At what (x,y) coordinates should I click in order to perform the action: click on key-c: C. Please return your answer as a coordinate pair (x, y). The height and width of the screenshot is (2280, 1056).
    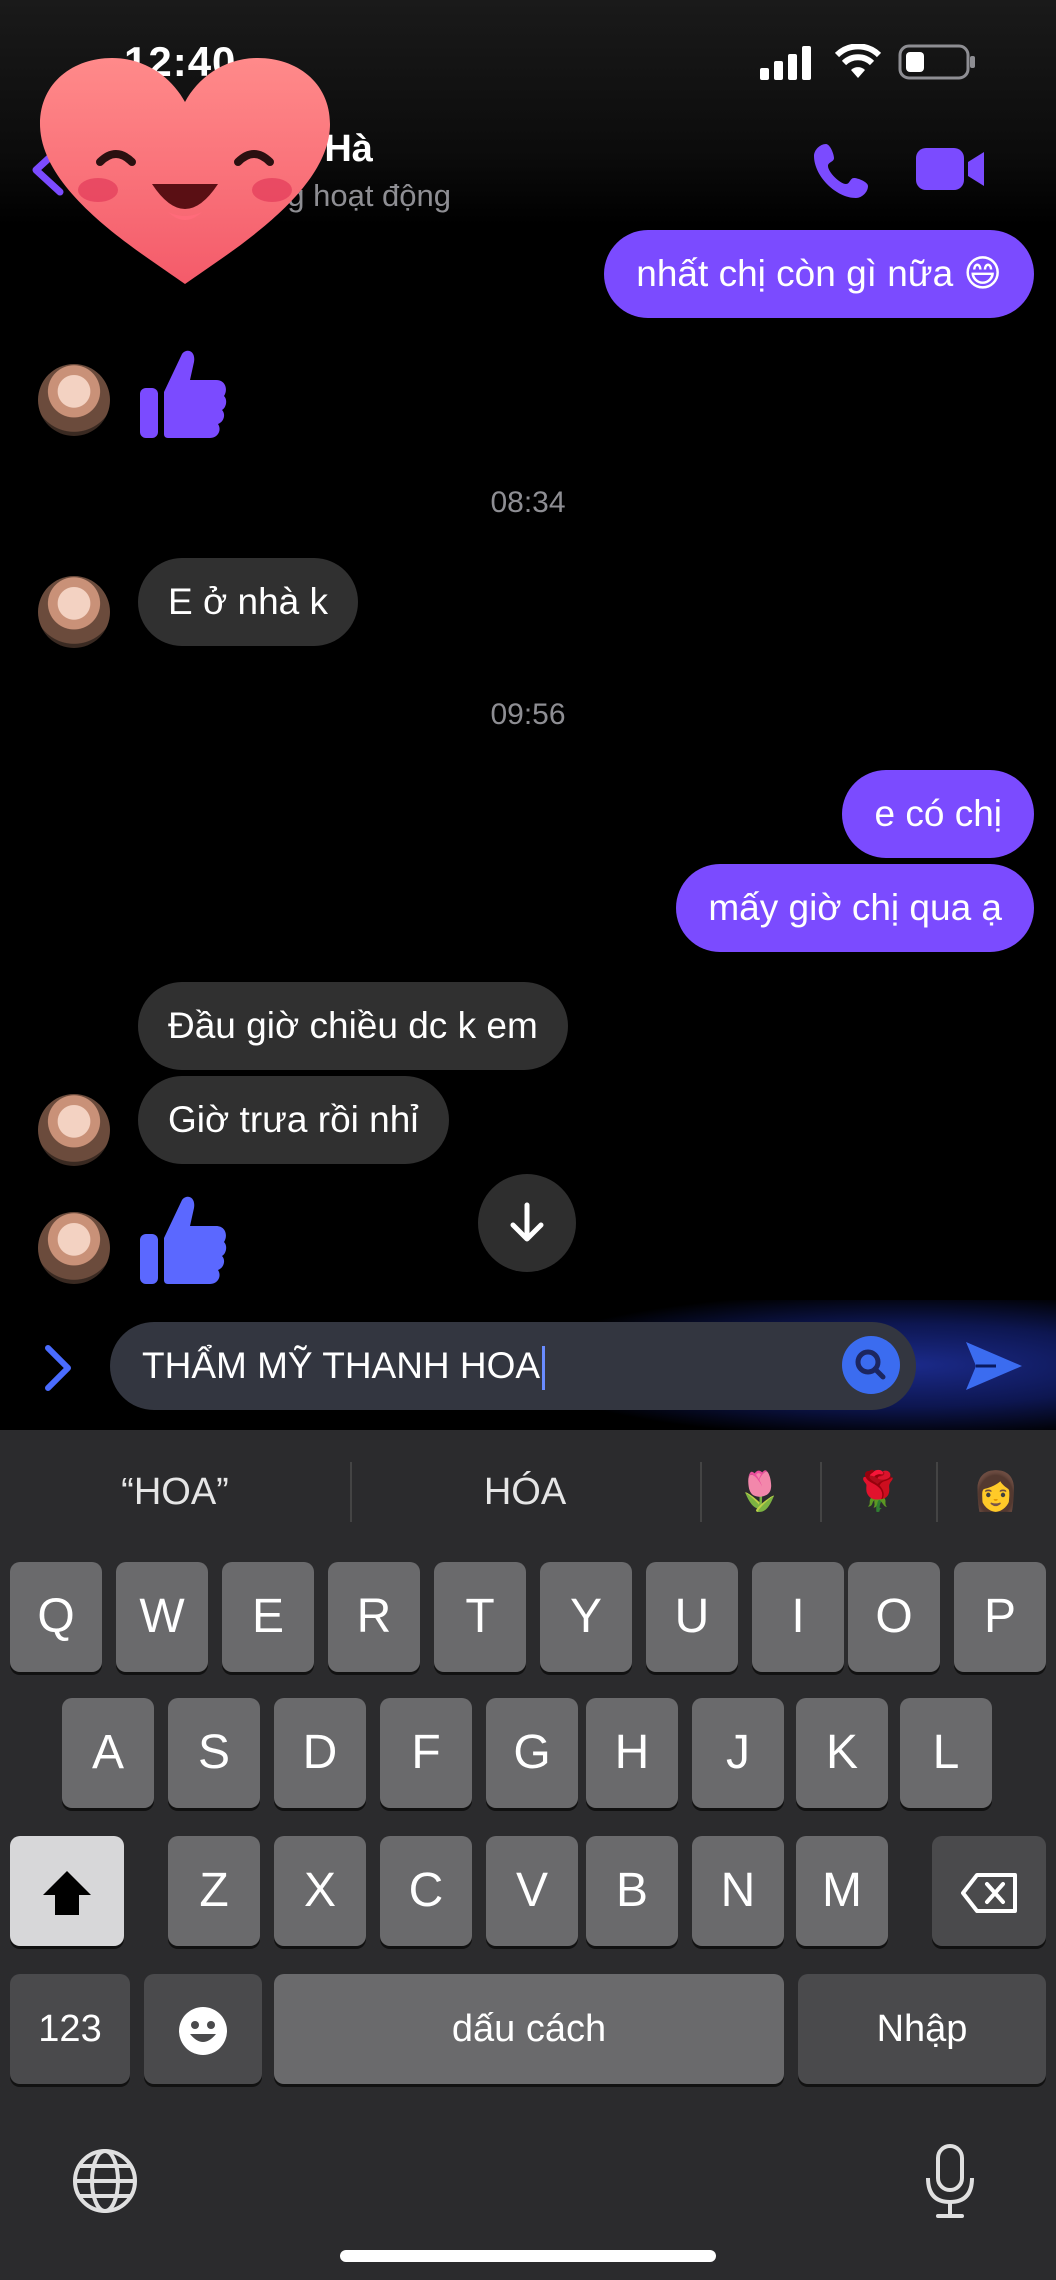
    Looking at the image, I should click on (426, 1891).